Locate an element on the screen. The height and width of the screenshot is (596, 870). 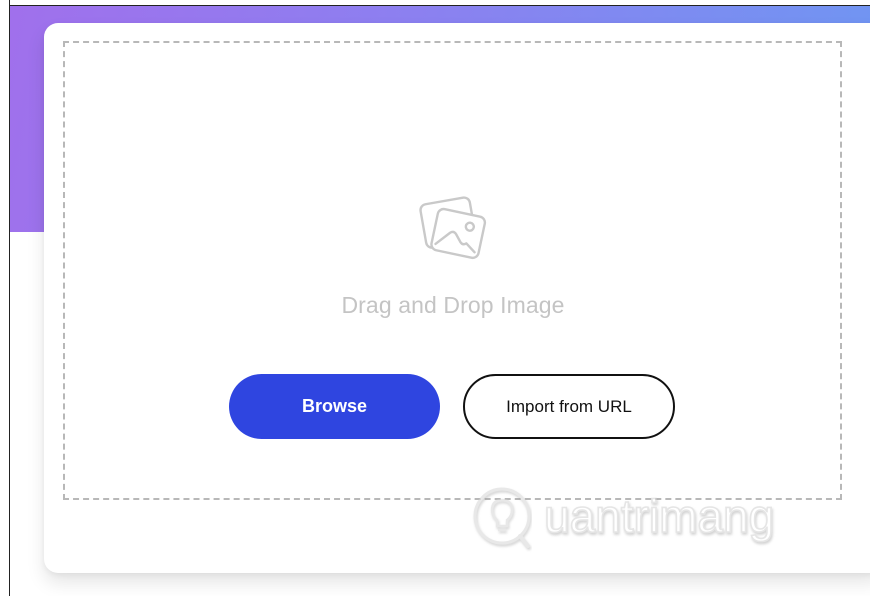
watermark-logo: uantrimang is located at coordinates (624, 517).